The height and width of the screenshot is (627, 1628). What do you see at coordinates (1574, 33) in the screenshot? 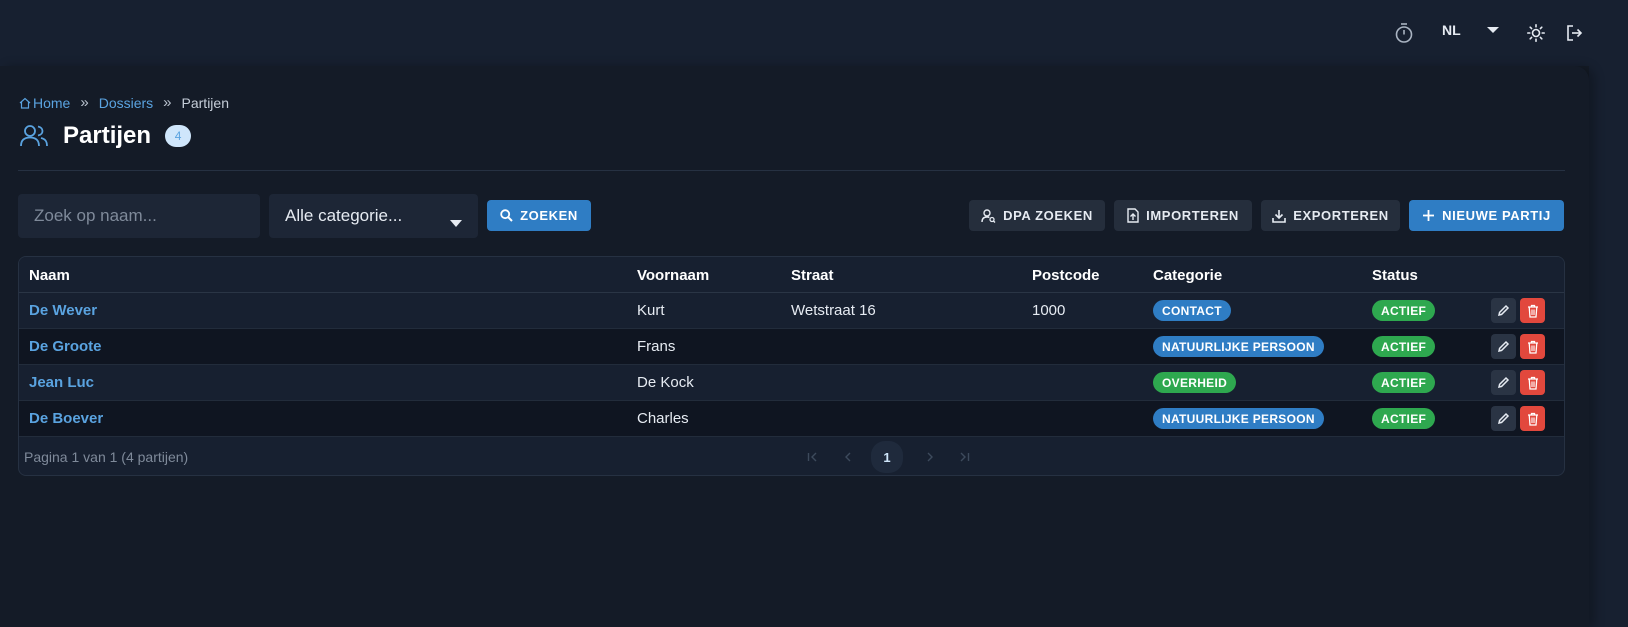
I see `logout-icon` at bounding box center [1574, 33].